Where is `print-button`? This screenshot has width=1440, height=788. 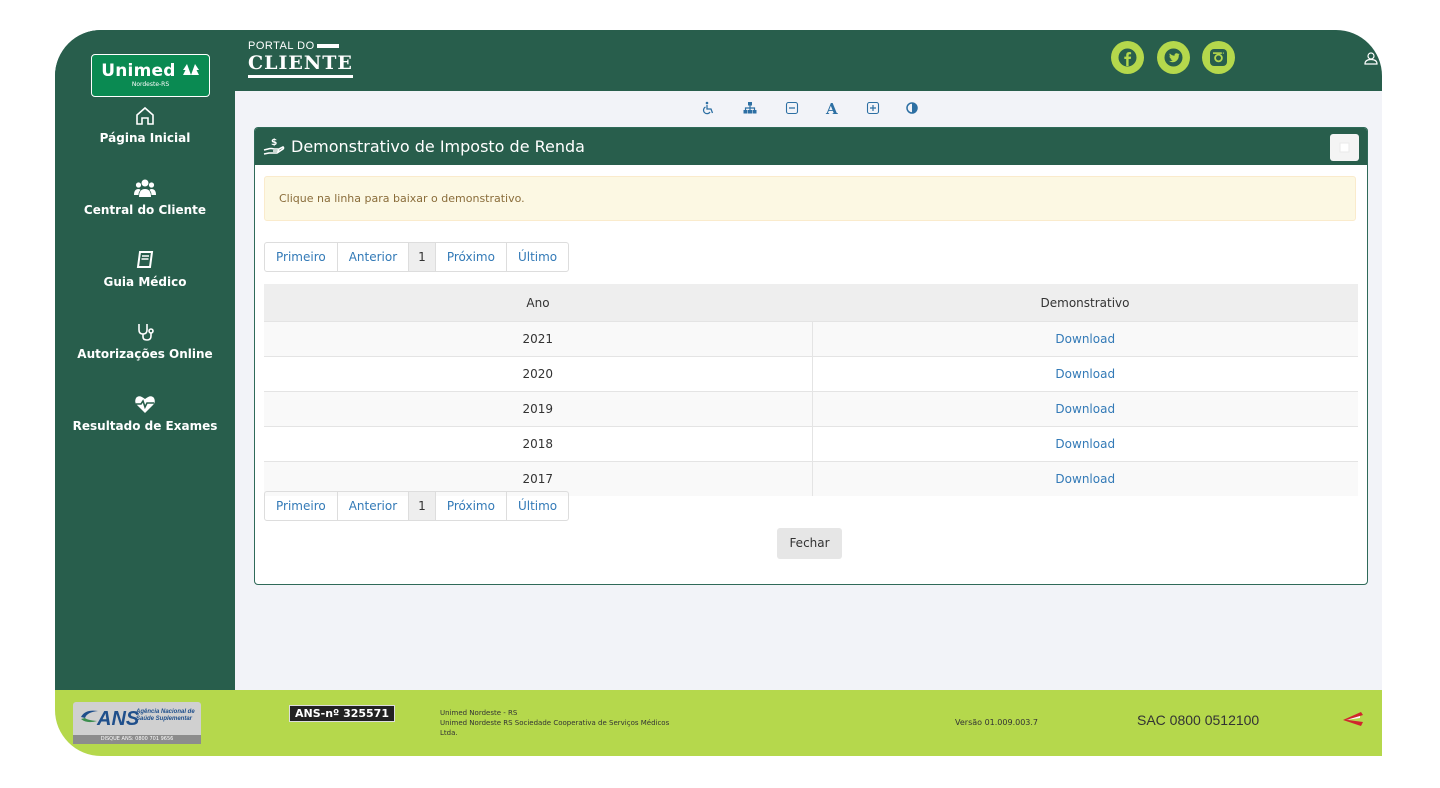 print-button is located at coordinates (1344, 147).